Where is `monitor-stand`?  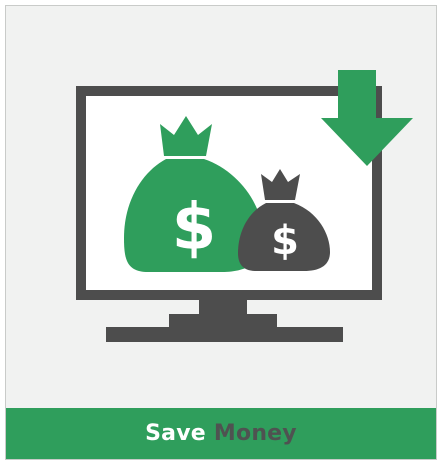 monitor-stand is located at coordinates (223, 320).